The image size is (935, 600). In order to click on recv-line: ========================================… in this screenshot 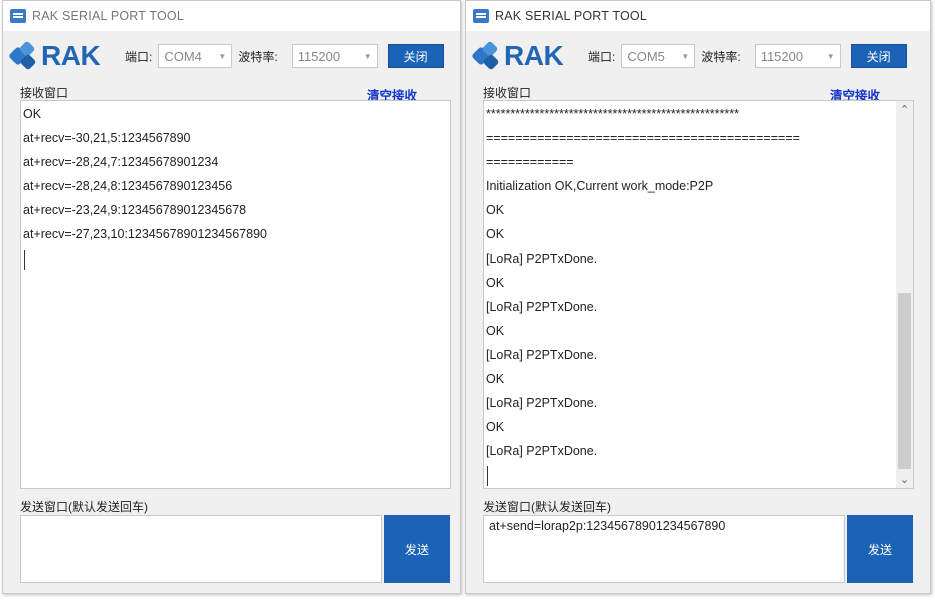, I will do `click(643, 138)`.